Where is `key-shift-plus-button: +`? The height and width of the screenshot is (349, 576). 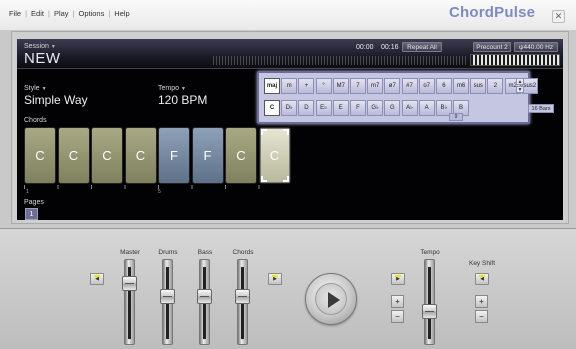 key-shift-plus-button: + is located at coordinates (481, 301).